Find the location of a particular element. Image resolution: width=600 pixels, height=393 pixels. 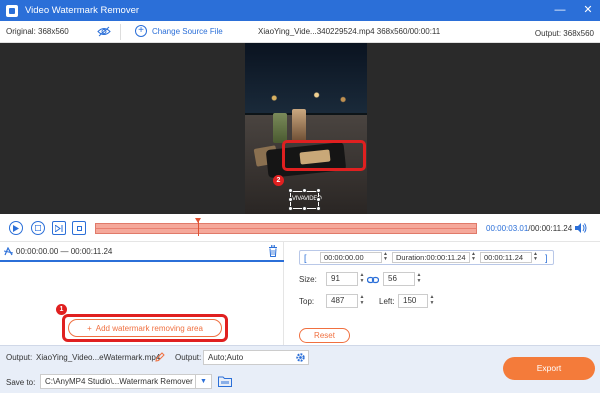

hide-eye-icon is located at coordinates (104, 31).